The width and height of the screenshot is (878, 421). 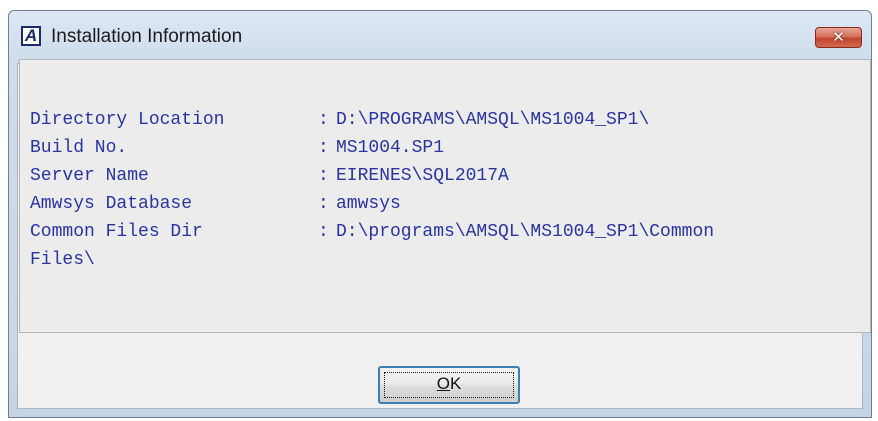 I want to click on close-button: ✕, so click(x=838, y=37).